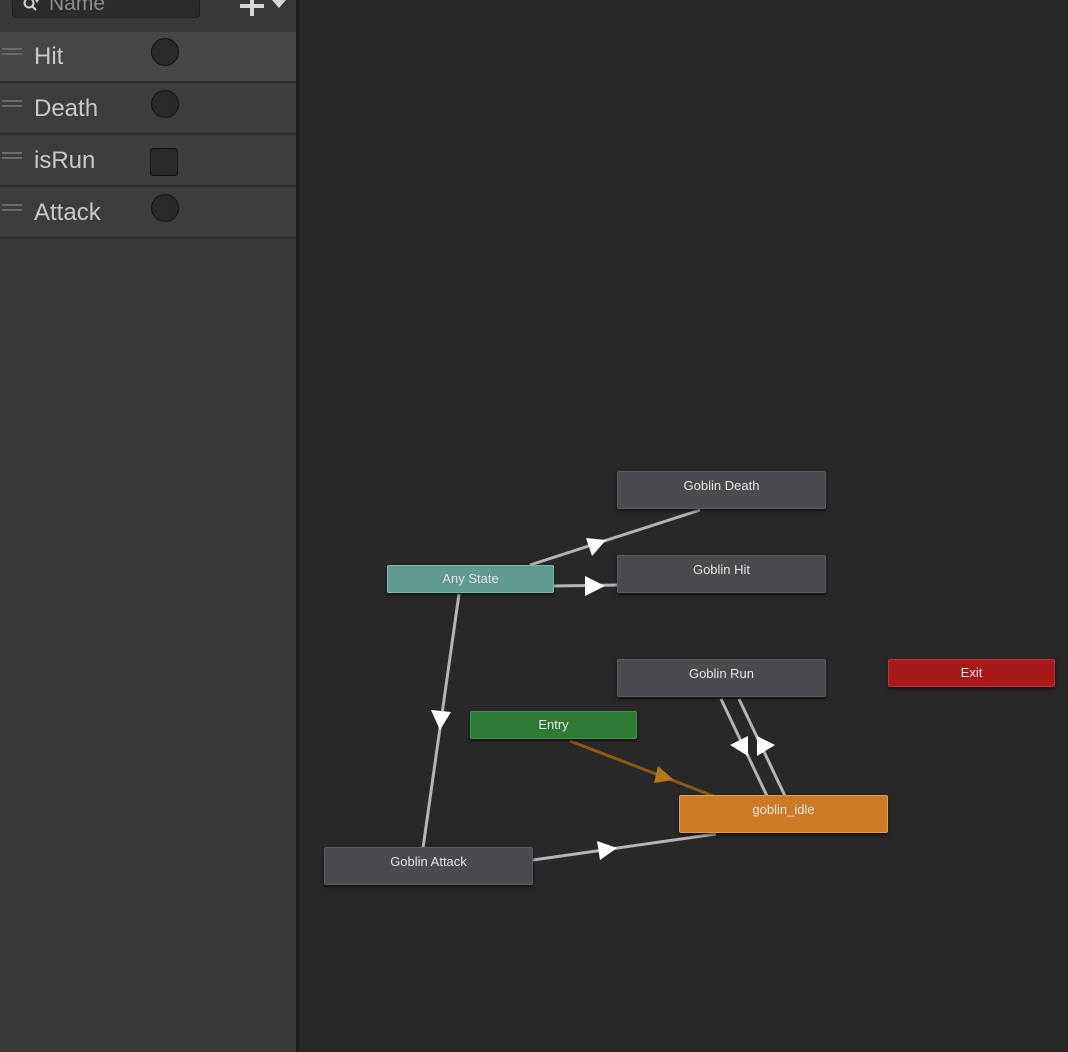  I want to click on parameter-name: Attack, so click(67, 212).